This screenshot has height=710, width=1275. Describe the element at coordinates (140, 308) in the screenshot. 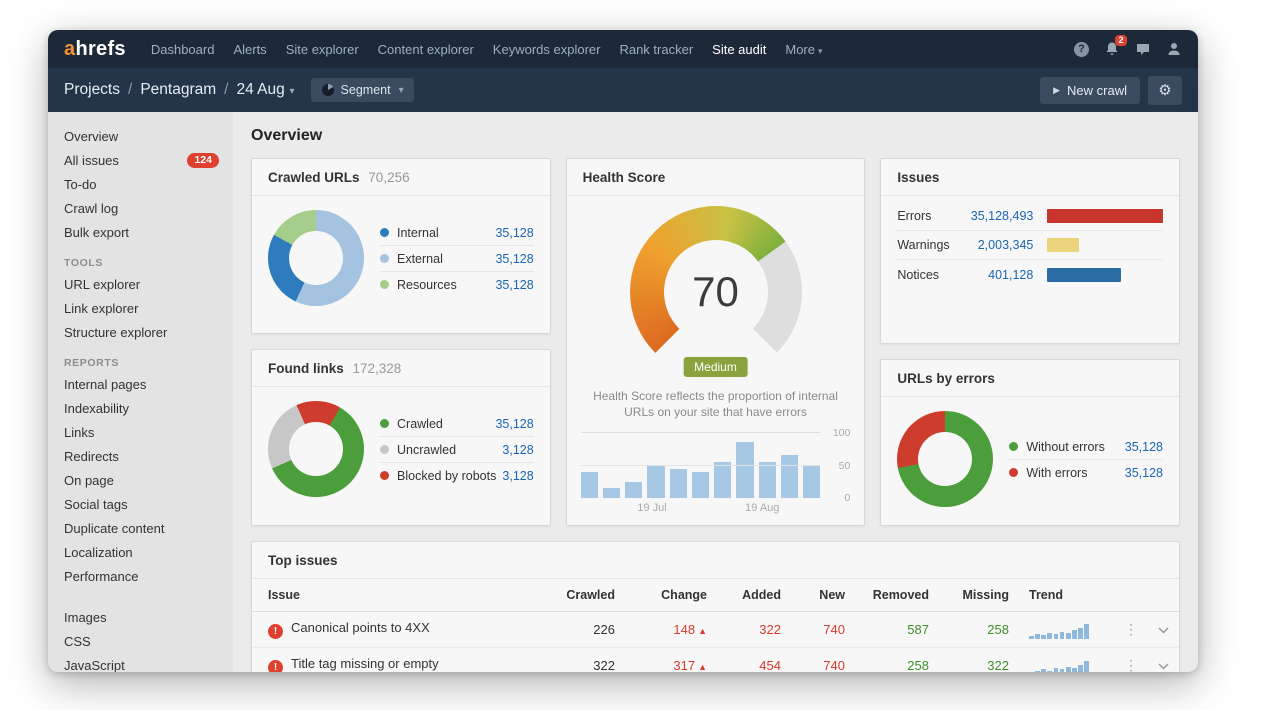

I see `sidebar-item-link-explorer: Link explorer` at that location.